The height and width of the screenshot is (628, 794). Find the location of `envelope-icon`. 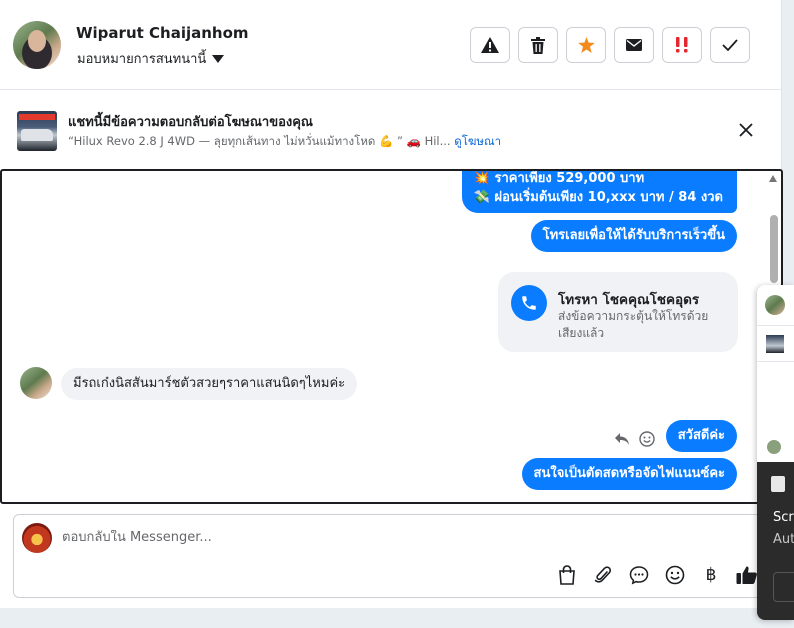

envelope-icon is located at coordinates (634, 45).